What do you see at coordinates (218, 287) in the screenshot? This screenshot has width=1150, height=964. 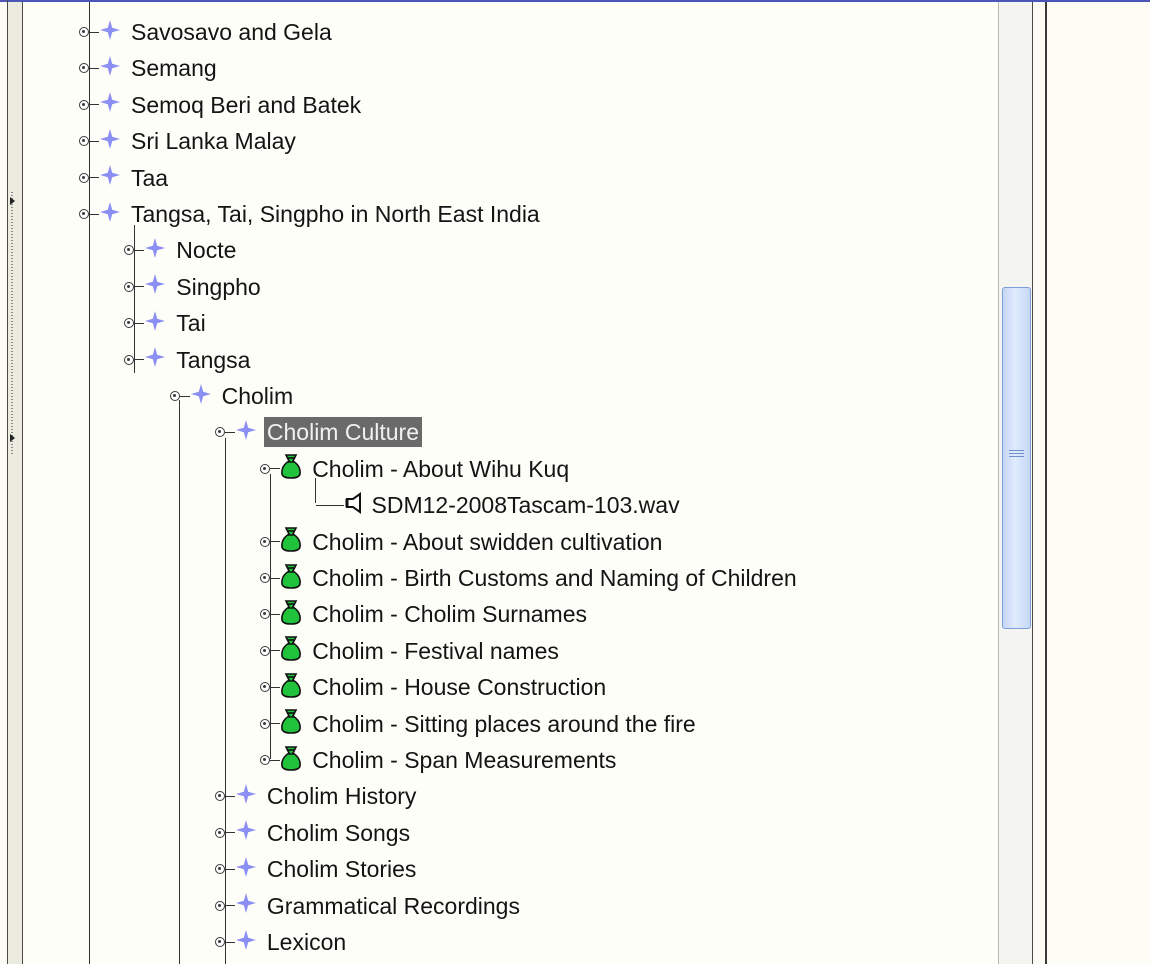 I see `tree-node-label: Singpho` at bounding box center [218, 287].